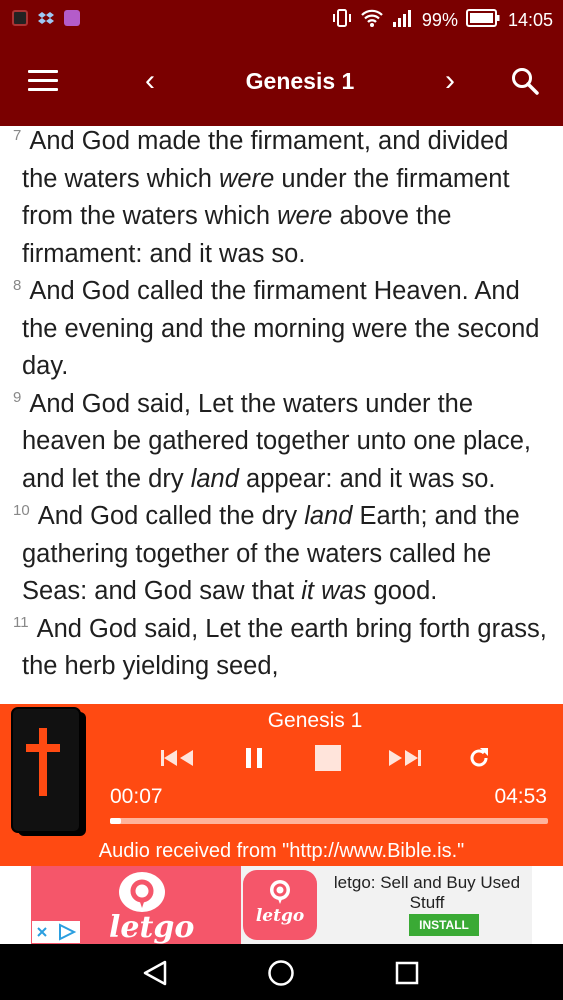 This screenshot has height=1000, width=563. What do you see at coordinates (43, 81) in the screenshot?
I see `menu-icon` at bounding box center [43, 81].